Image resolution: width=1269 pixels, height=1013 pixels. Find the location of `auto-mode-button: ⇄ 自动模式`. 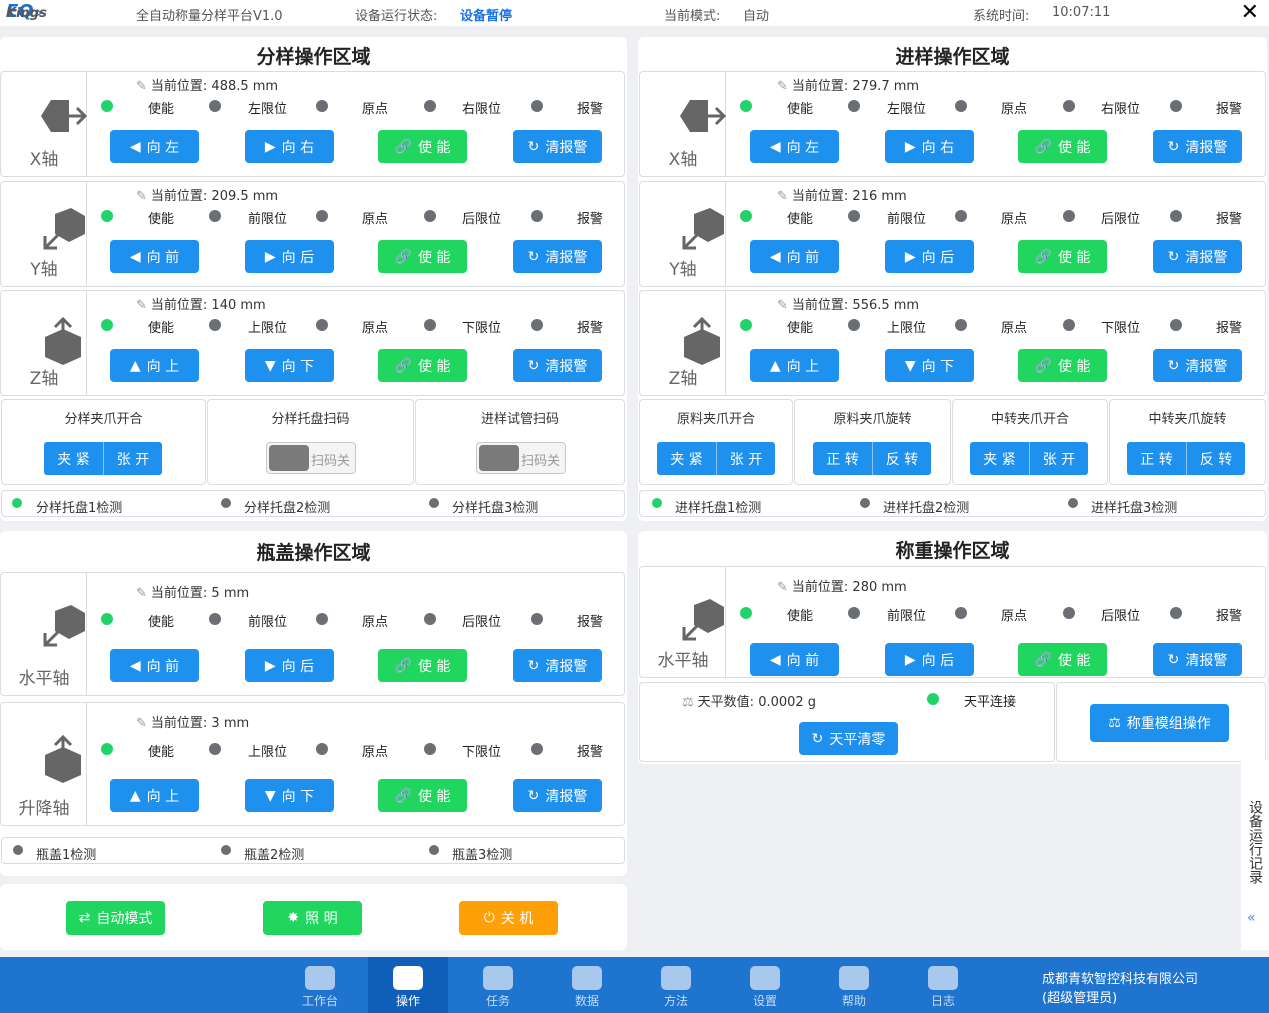

auto-mode-button: ⇄ 自动模式 is located at coordinates (115, 918).